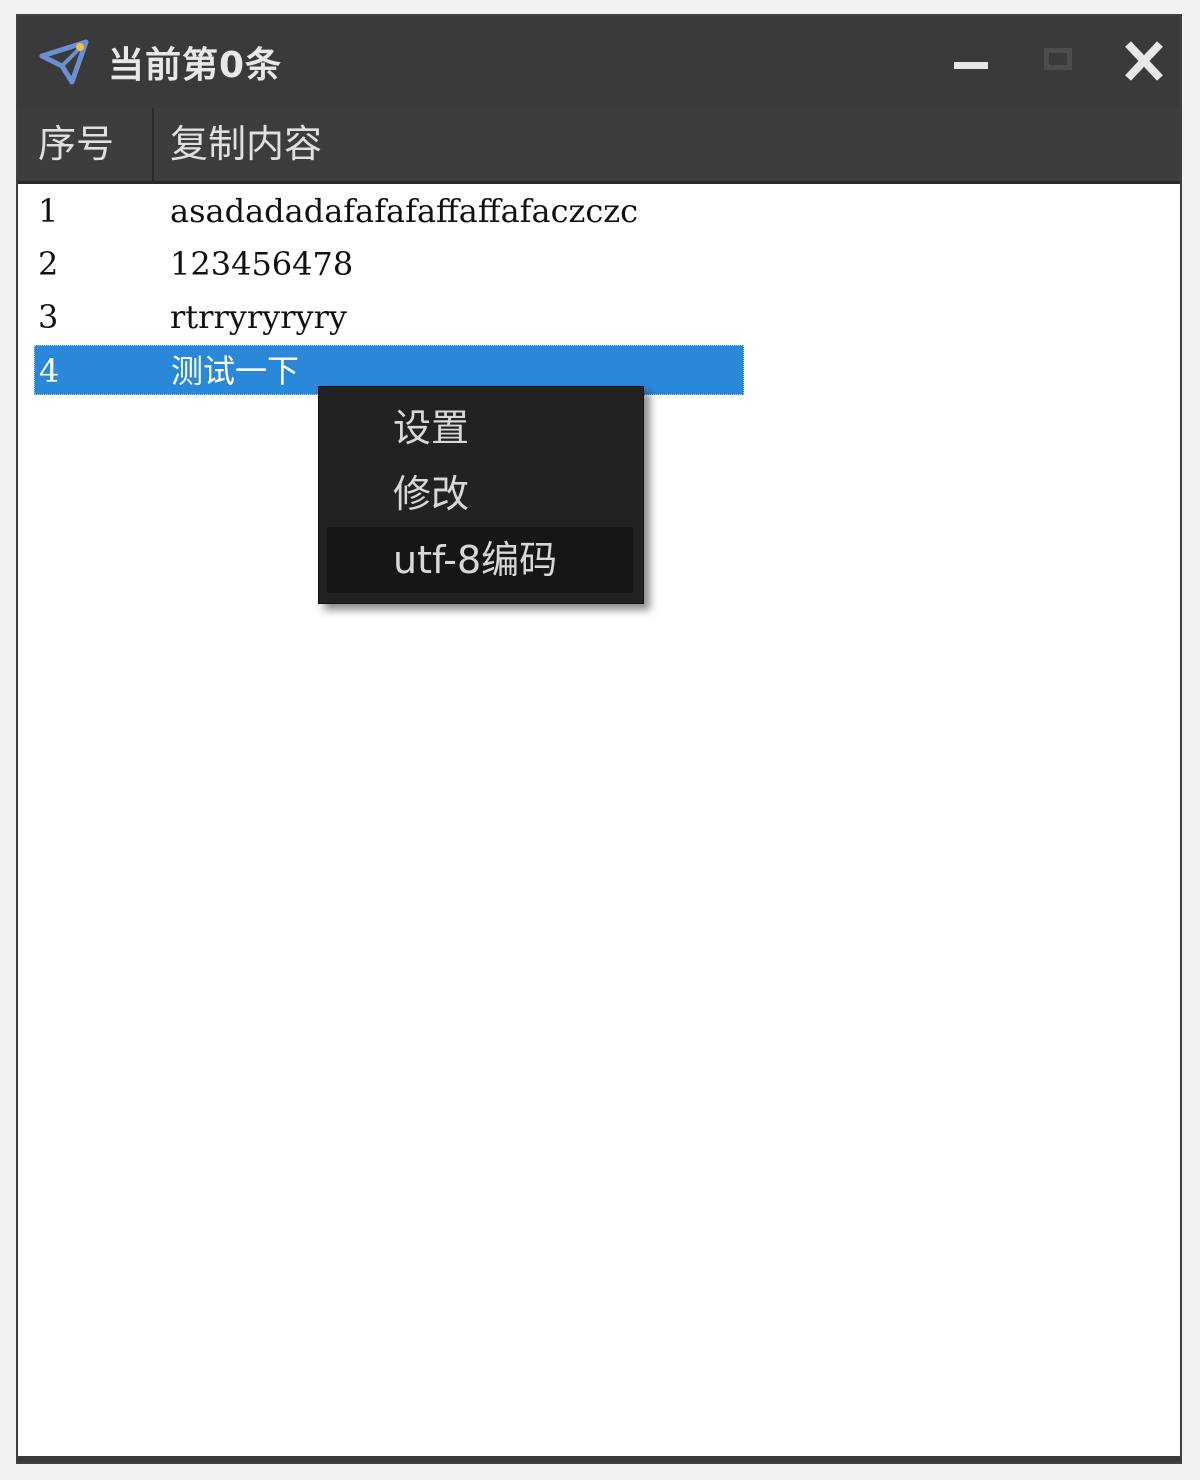  Describe the element at coordinates (262, 264) in the screenshot. I see `row-content: 123456478` at that location.